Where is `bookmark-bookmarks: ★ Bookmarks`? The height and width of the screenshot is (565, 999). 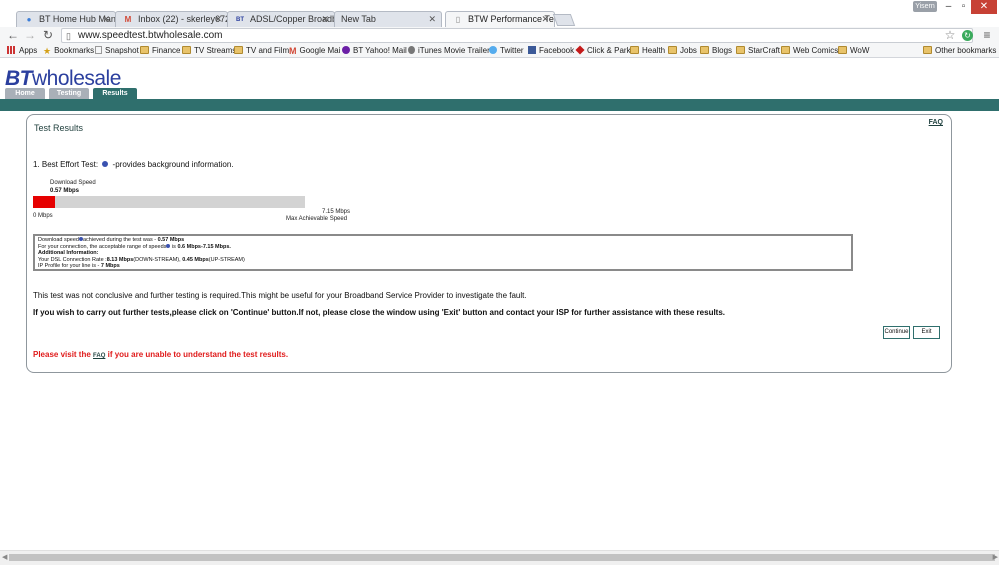 bookmark-bookmarks: ★ Bookmarks is located at coordinates (68, 51).